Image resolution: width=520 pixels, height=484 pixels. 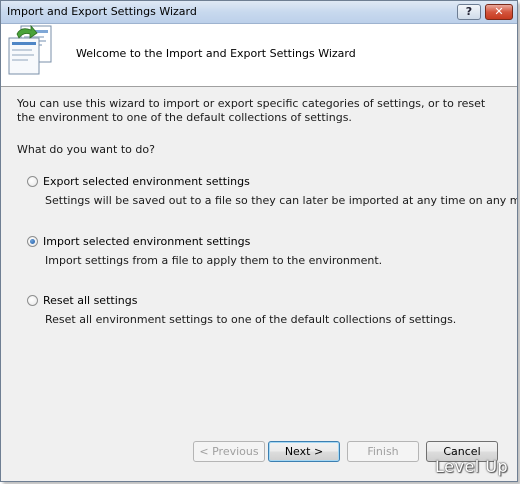 What do you see at coordinates (472, 466) in the screenshot?
I see `watermark-text: Level Up` at bounding box center [472, 466].